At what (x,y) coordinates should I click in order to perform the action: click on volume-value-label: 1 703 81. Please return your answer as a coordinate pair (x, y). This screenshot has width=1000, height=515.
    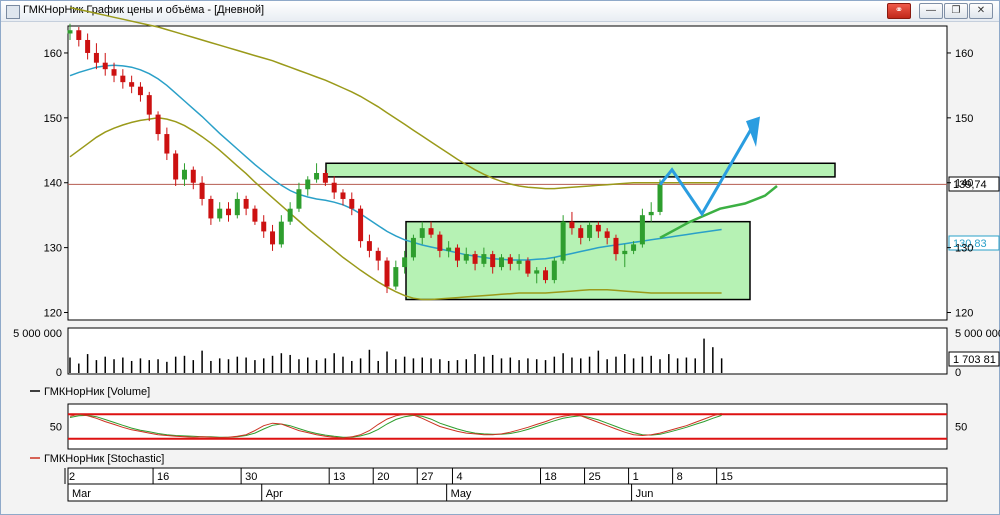
    Looking at the image, I should click on (974, 360).